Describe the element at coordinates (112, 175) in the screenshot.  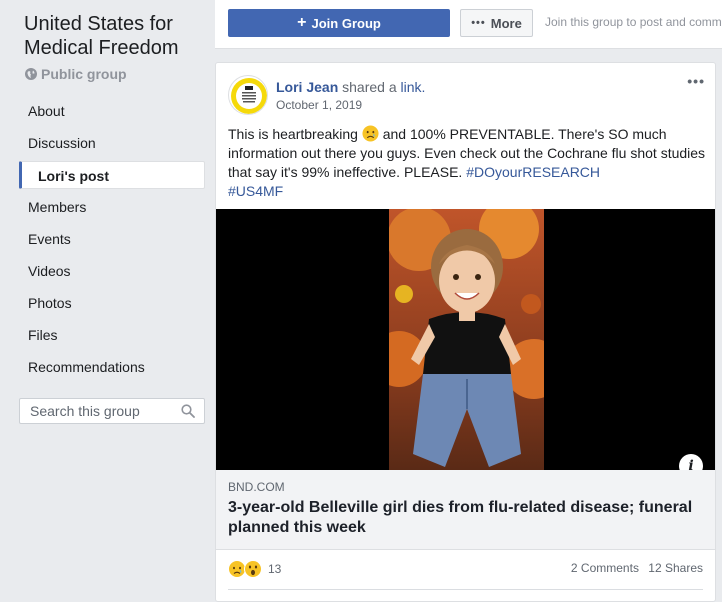
I see `sidebar-item-loris-post: Lori's post` at that location.